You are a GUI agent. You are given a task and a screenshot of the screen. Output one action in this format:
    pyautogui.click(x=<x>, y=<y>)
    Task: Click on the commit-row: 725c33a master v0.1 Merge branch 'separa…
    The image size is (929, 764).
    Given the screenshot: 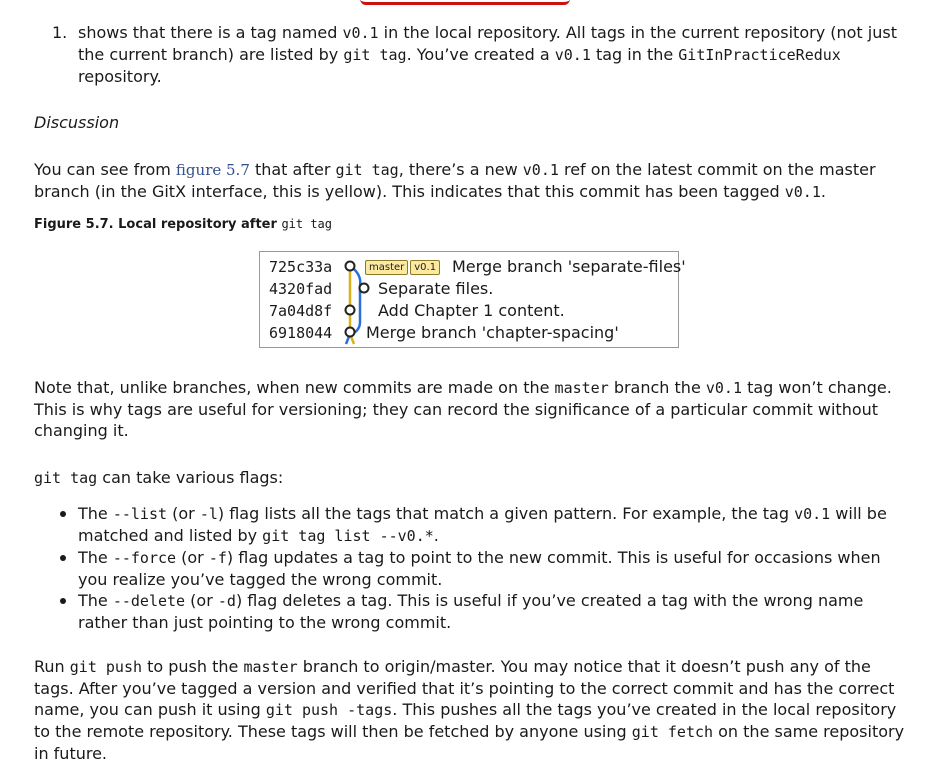 What is the action you would take?
    pyautogui.click(x=473, y=267)
    